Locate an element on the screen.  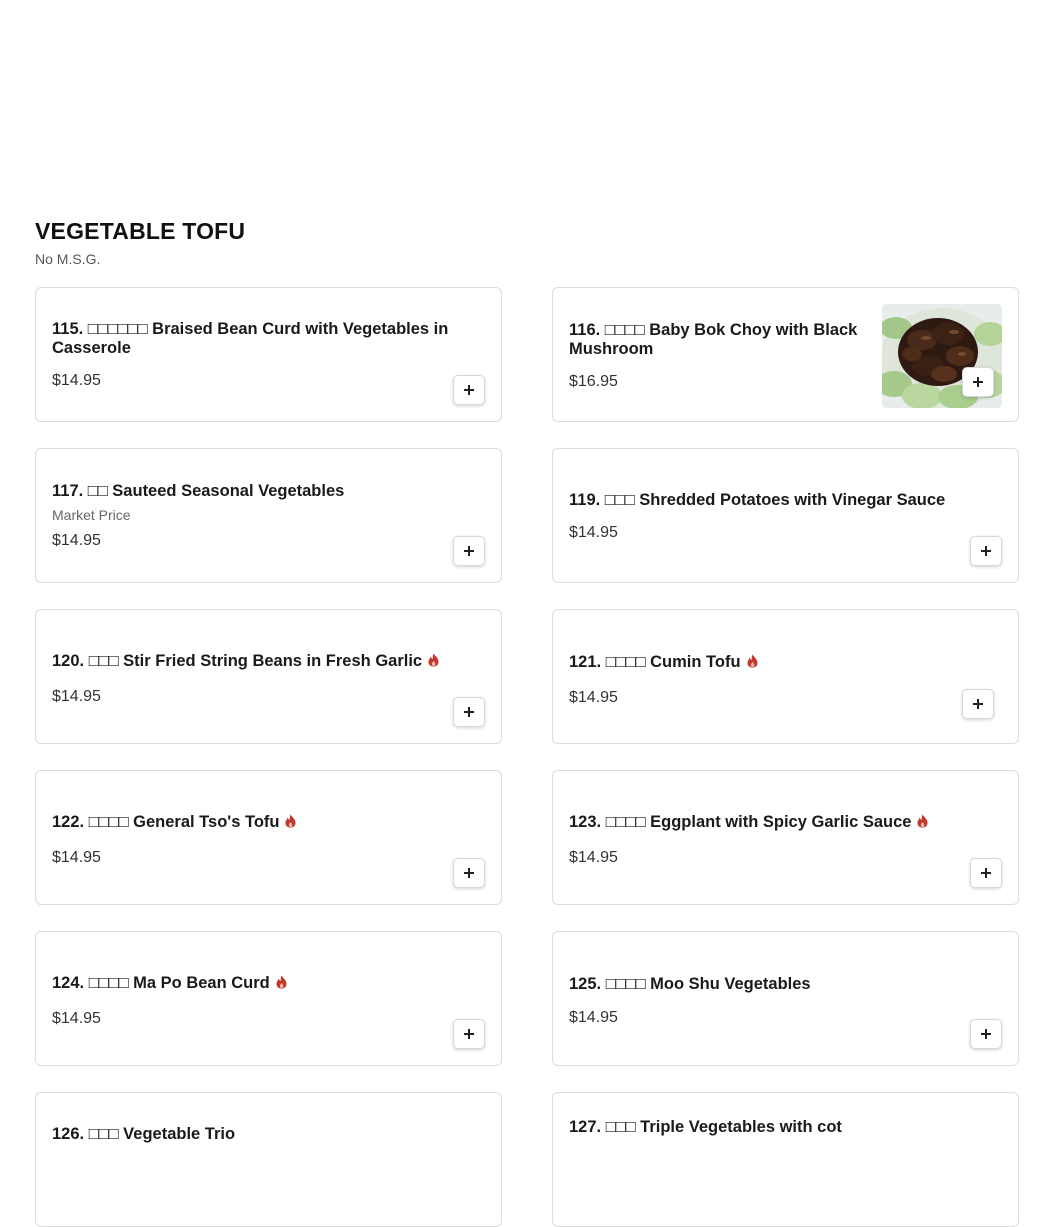
item-note: Market Price is located at coordinates (91, 515).